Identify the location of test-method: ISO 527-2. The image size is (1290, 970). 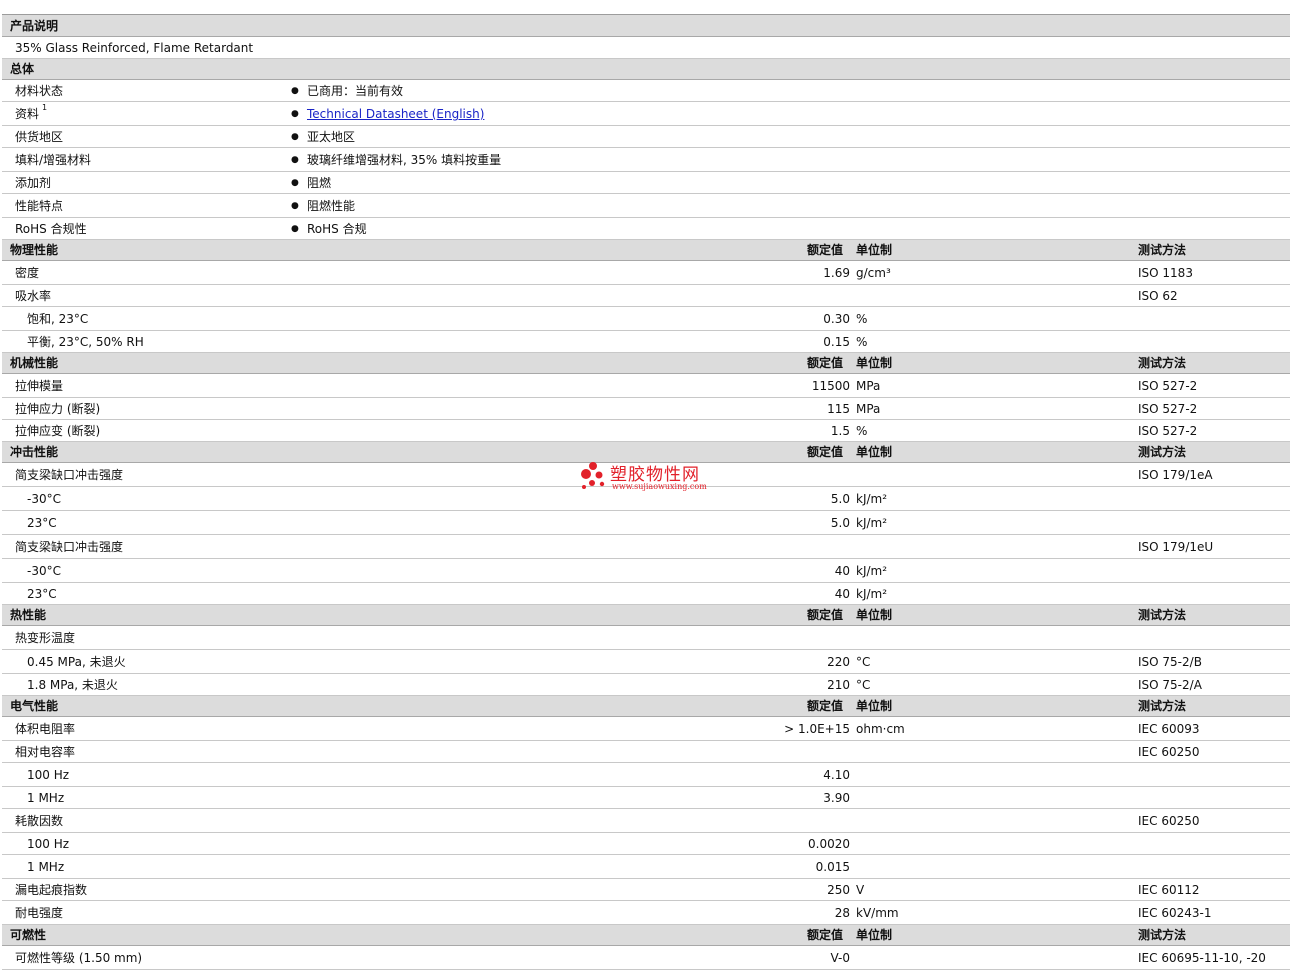
(1168, 431).